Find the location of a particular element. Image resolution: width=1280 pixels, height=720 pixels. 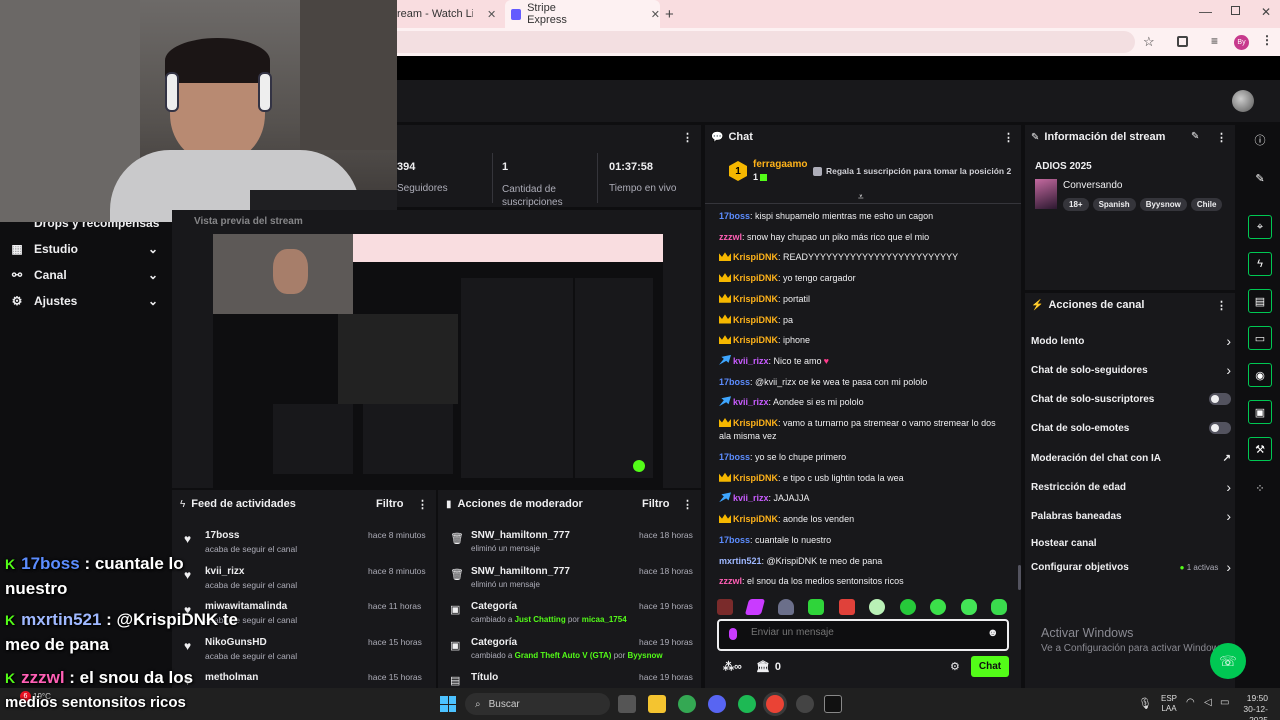

wrench-icon: ⚒ is located at coordinates (1260, 449).